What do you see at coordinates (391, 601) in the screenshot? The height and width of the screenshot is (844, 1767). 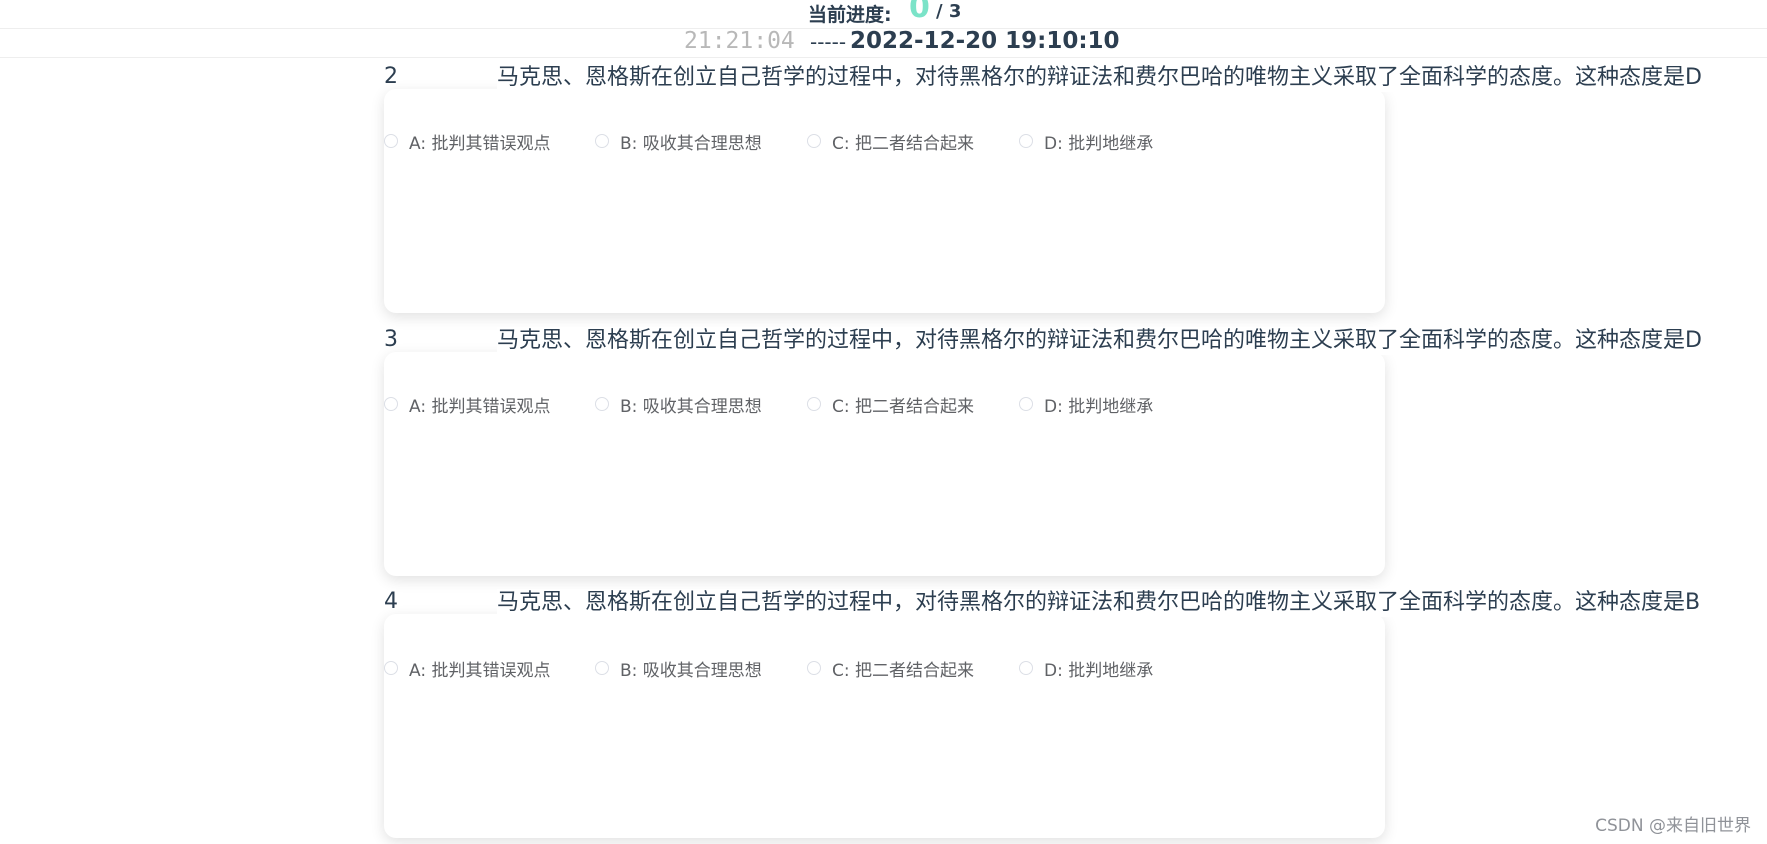 I see `question-number: 4` at bounding box center [391, 601].